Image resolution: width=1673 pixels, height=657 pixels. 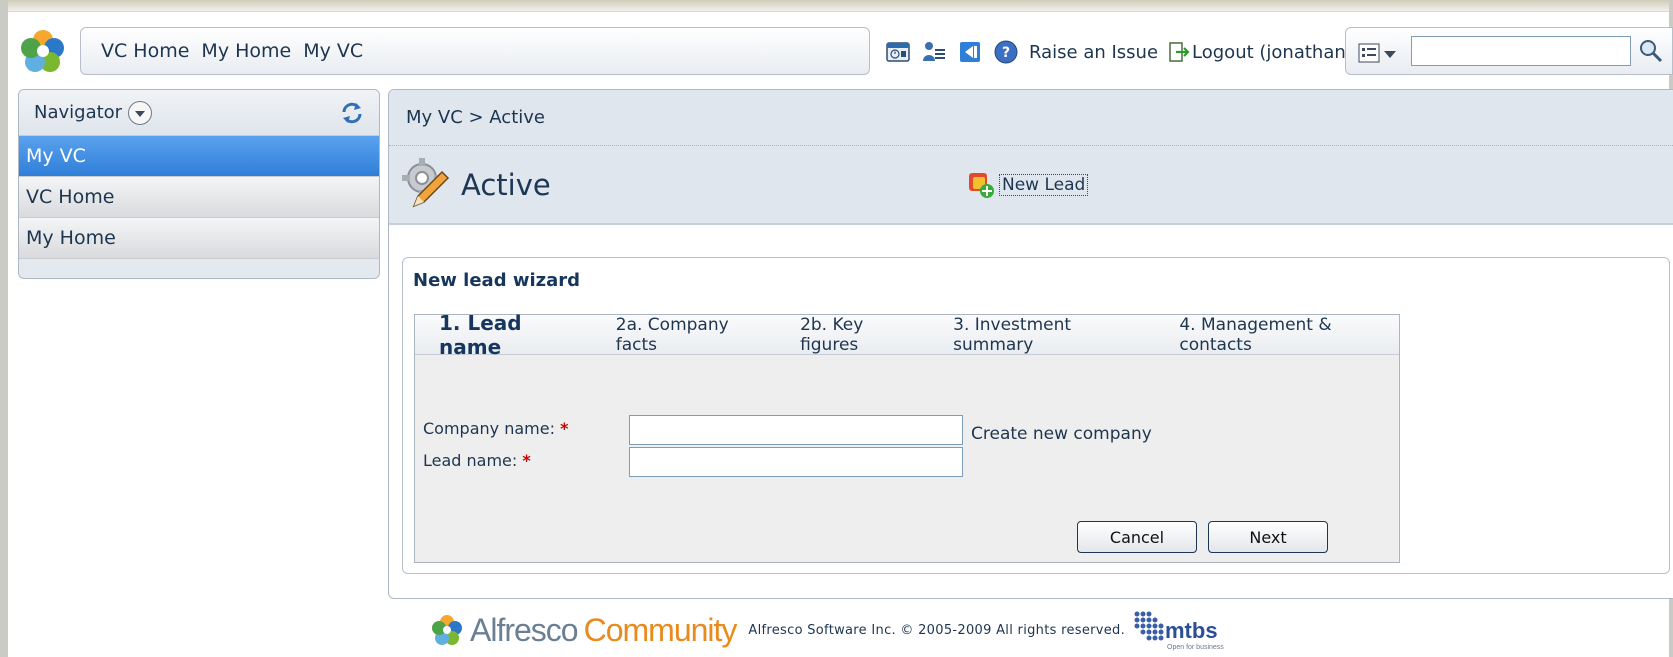 What do you see at coordinates (145, 51) in the screenshot?
I see `breadcrumb-vc-home: VC Home` at bounding box center [145, 51].